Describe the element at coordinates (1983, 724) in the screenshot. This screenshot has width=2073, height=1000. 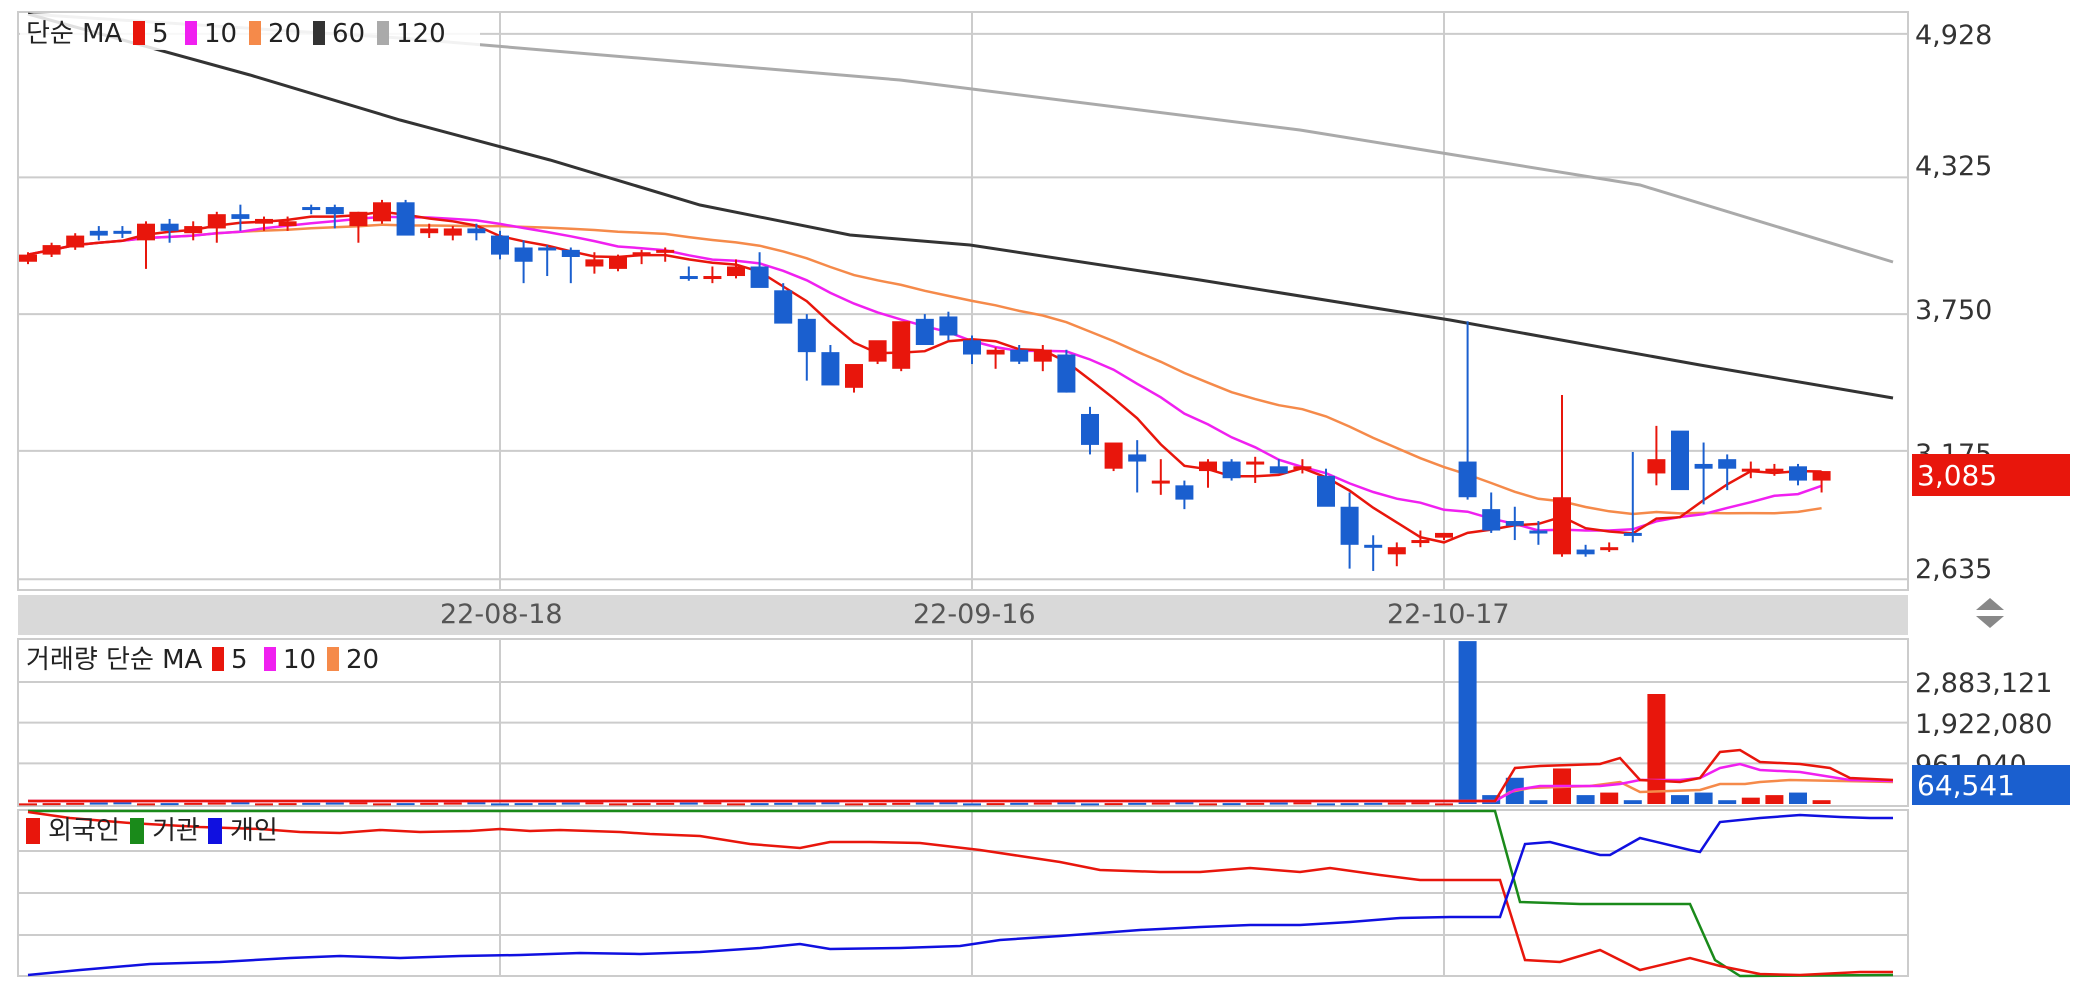
I see `volume-tick-label: 1,922,080` at that location.